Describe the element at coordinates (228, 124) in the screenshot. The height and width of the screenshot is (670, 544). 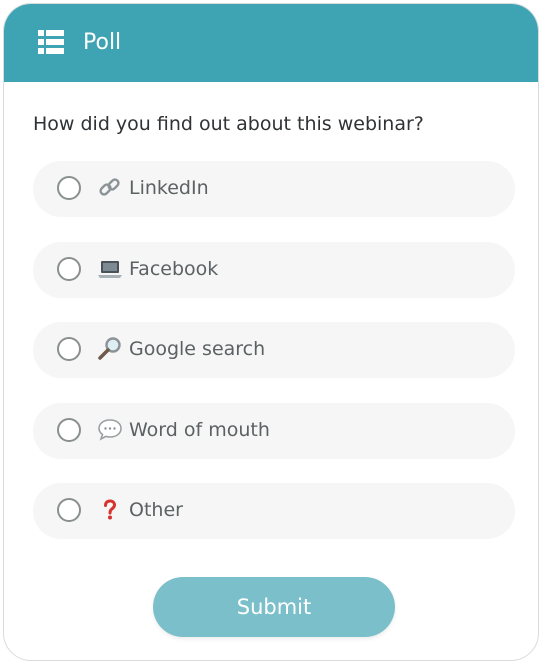
I see `poll-question: How did you find out about this webinar?` at that location.